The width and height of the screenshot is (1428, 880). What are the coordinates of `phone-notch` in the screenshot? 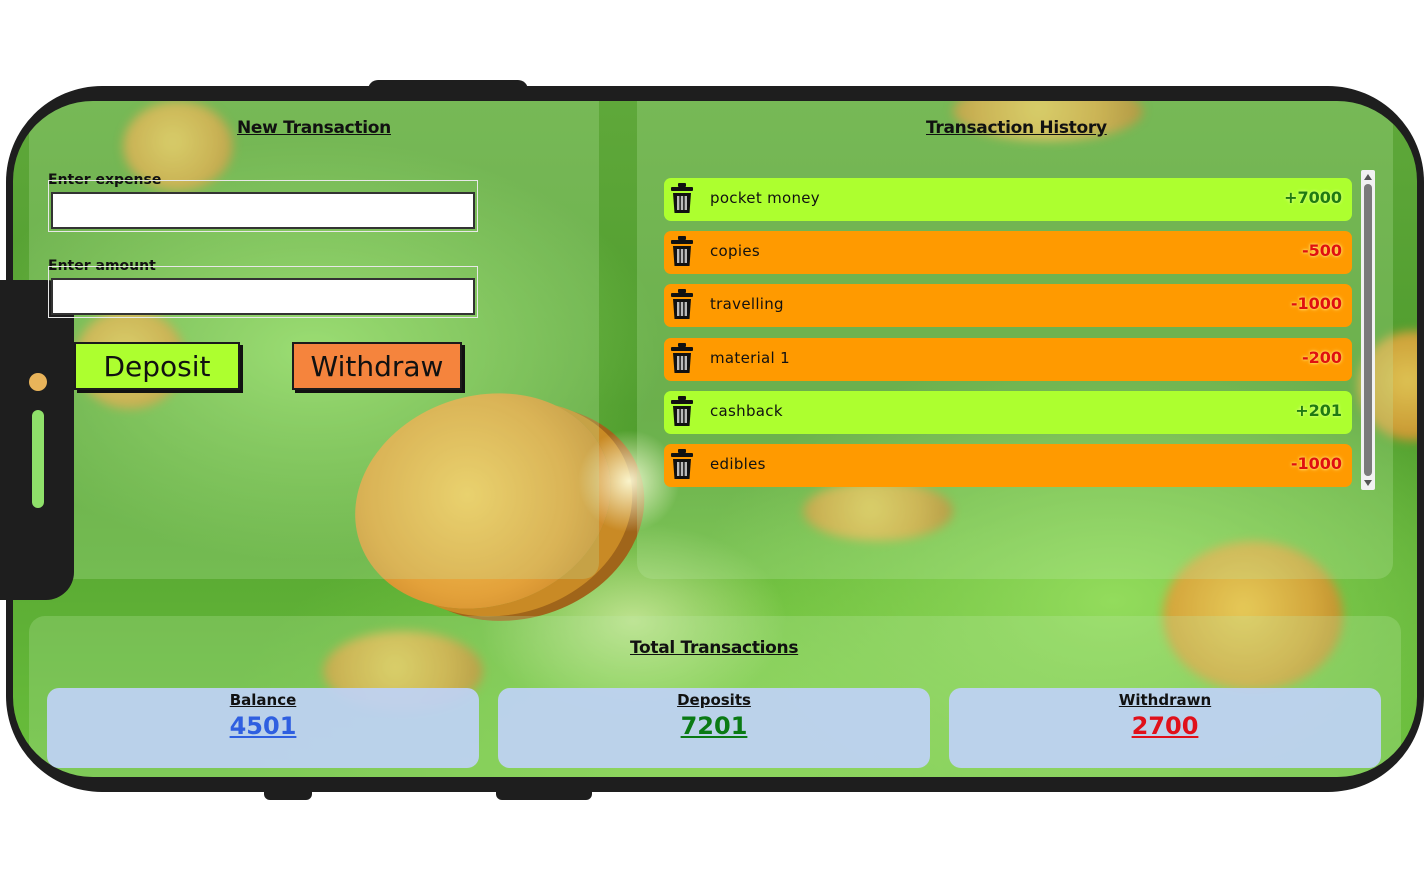 It's located at (448, 90).